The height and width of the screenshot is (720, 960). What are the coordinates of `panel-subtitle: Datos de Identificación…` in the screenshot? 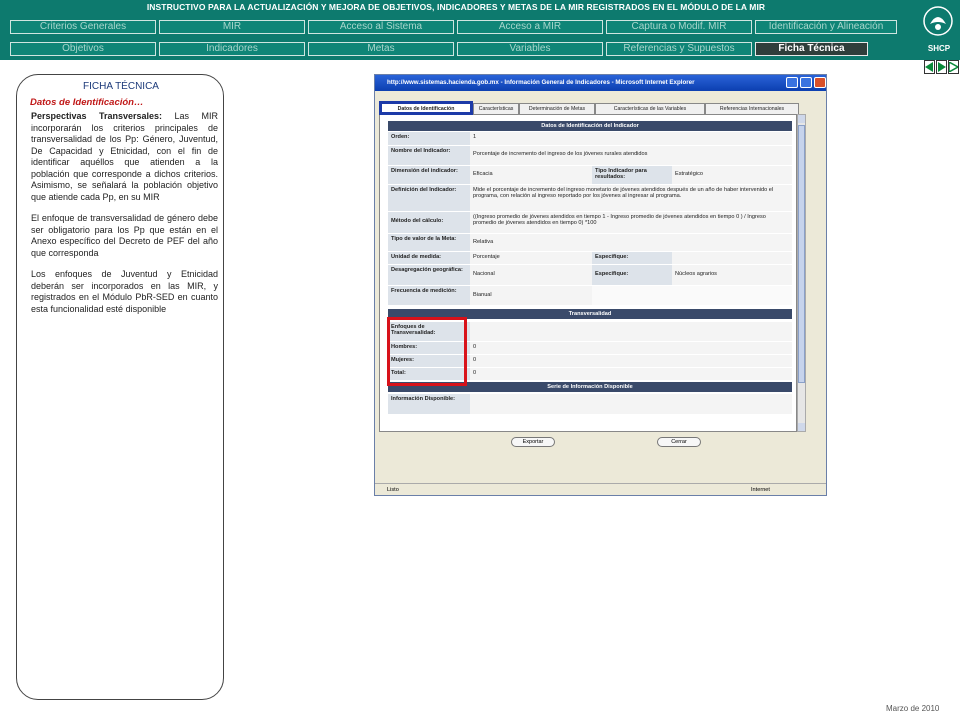 It's located at (87, 102).